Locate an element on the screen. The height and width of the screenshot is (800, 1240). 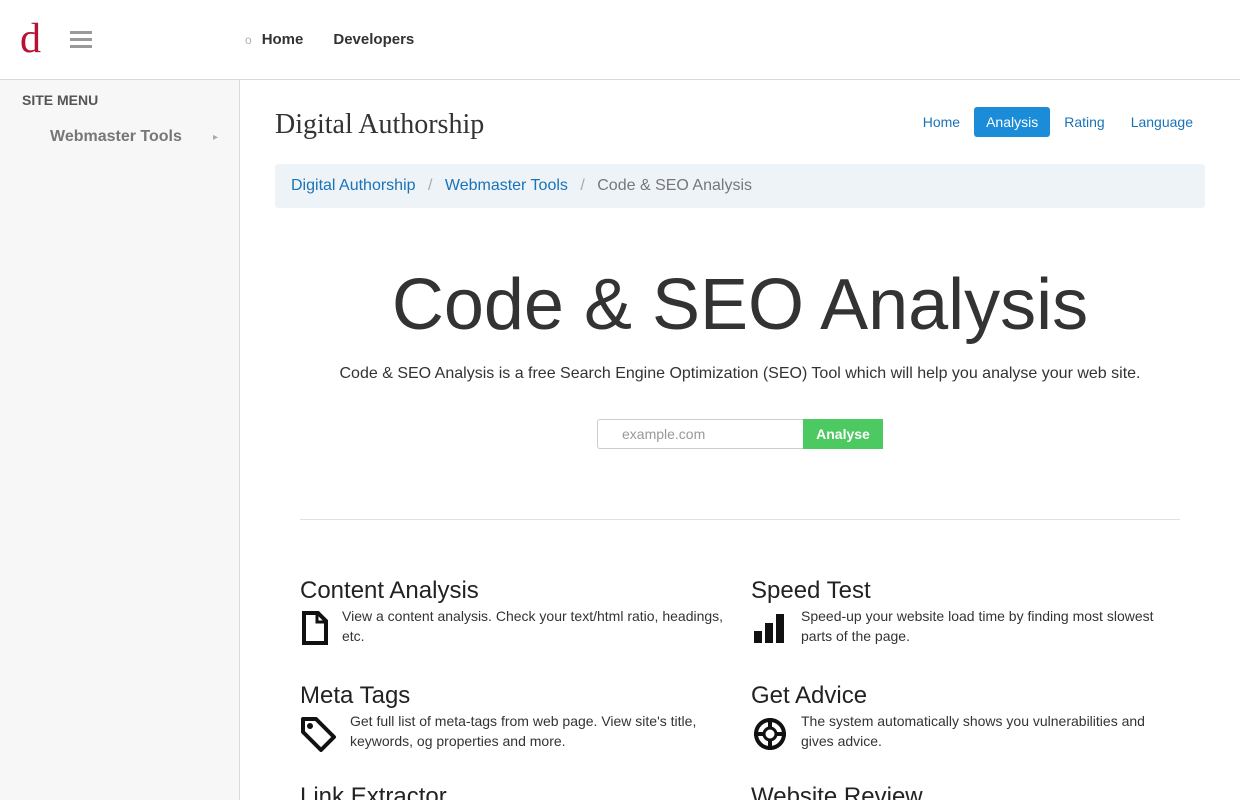
topnav-home-label: Home is located at coordinates (282, 39).